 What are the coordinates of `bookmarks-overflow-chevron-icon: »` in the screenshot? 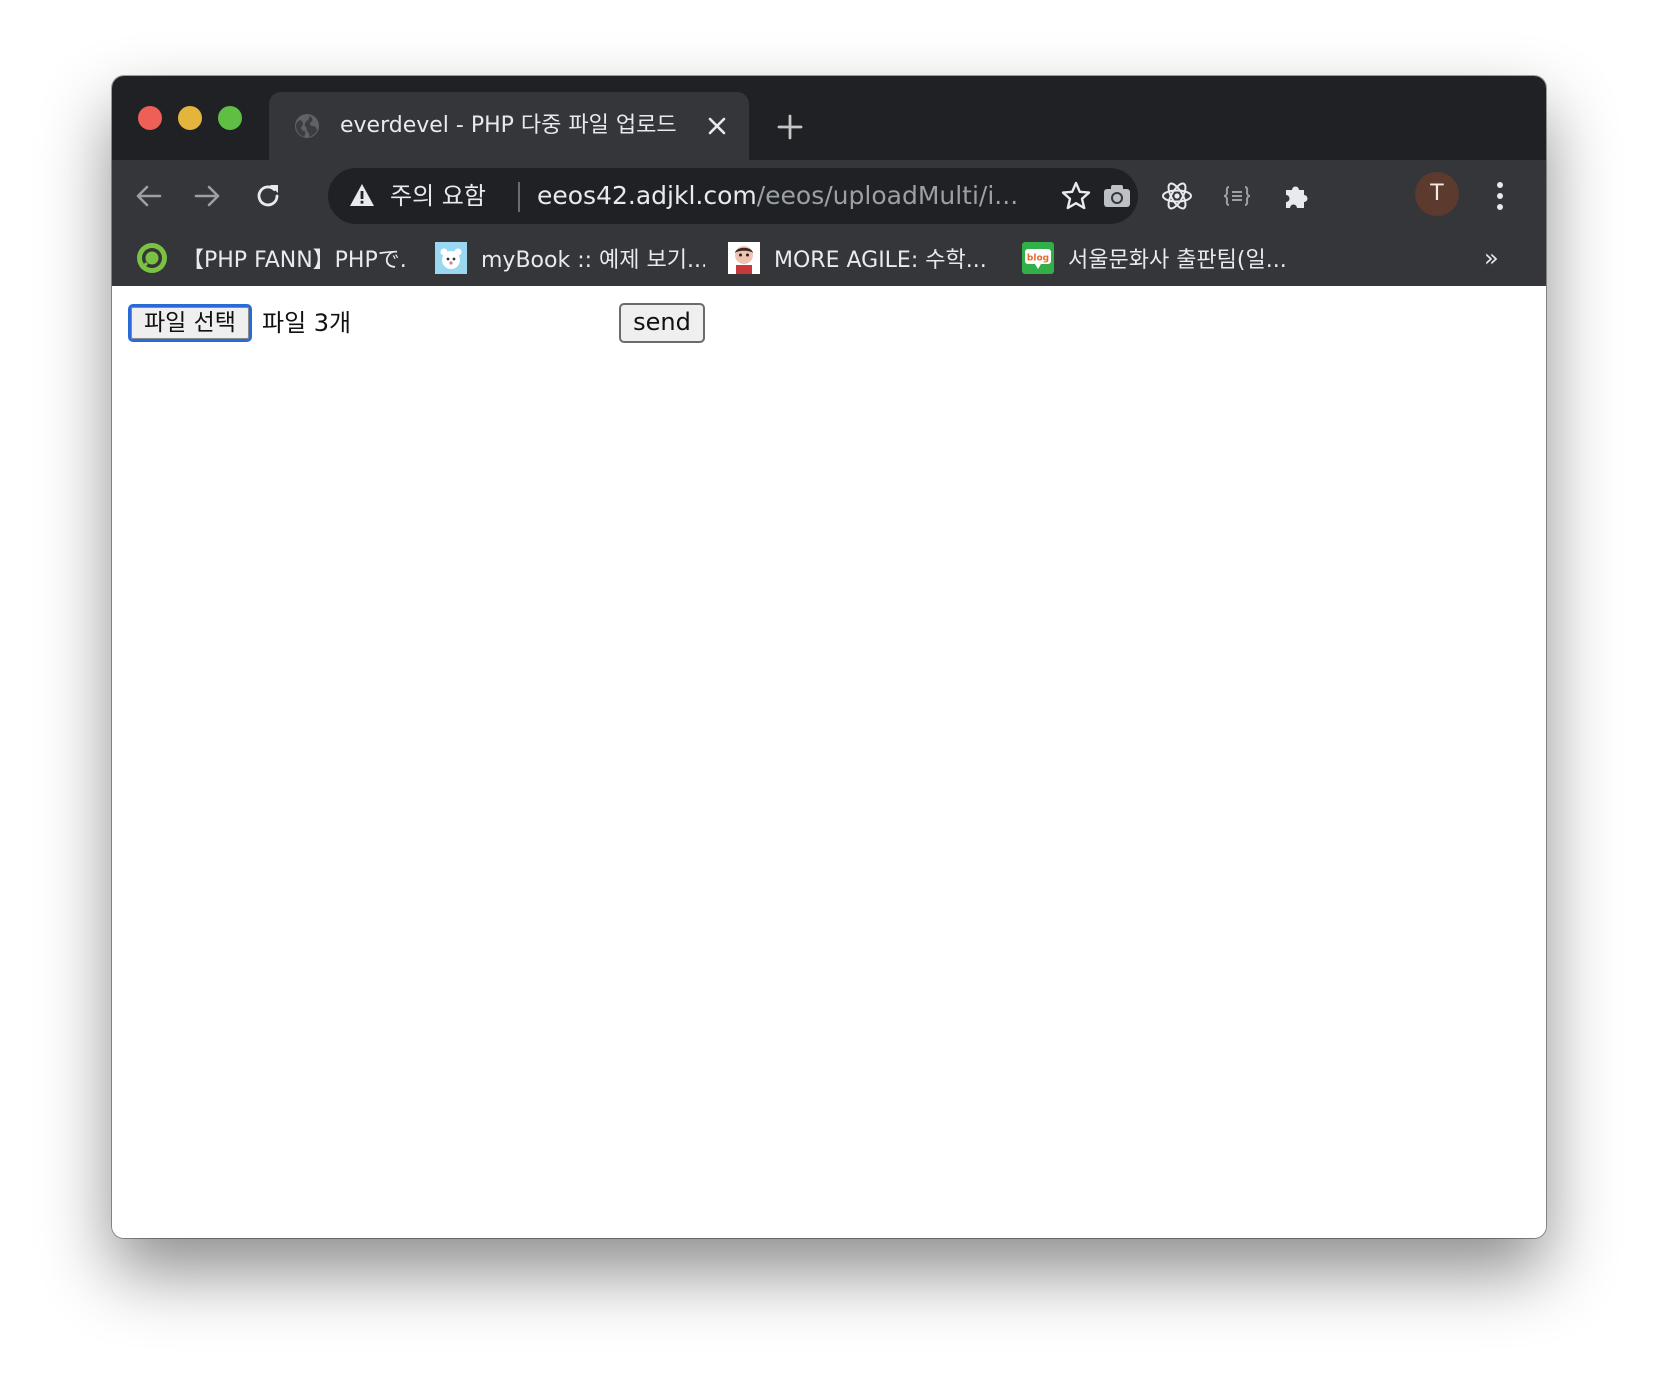 It's located at (1491, 258).